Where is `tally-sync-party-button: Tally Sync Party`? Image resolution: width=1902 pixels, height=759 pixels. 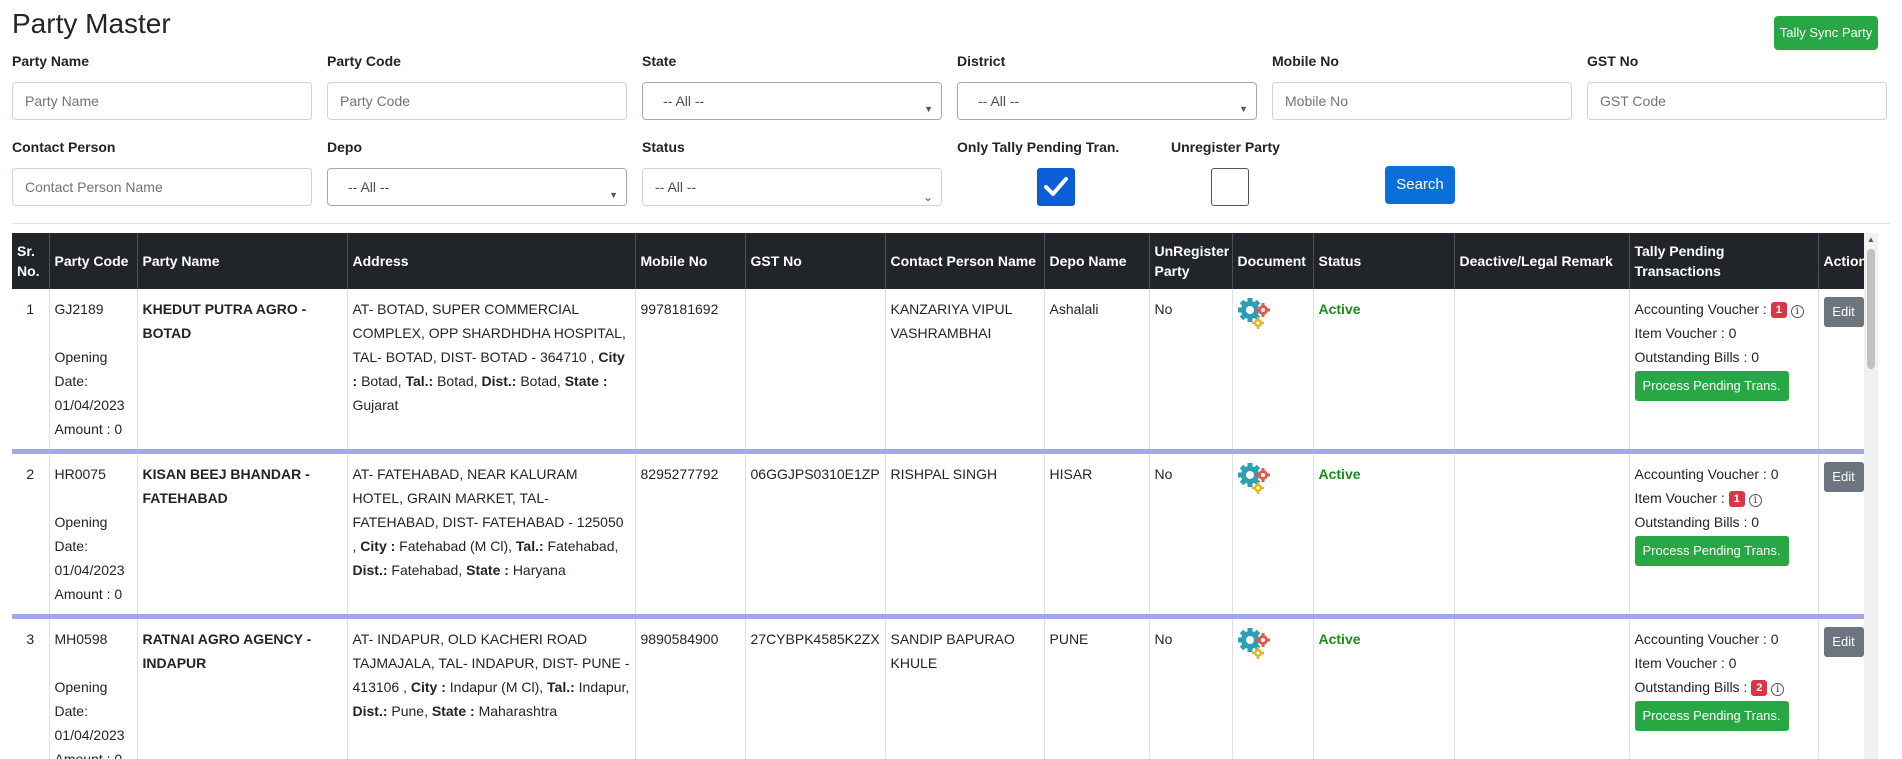
tally-sync-party-button: Tally Sync Party is located at coordinates (1826, 33).